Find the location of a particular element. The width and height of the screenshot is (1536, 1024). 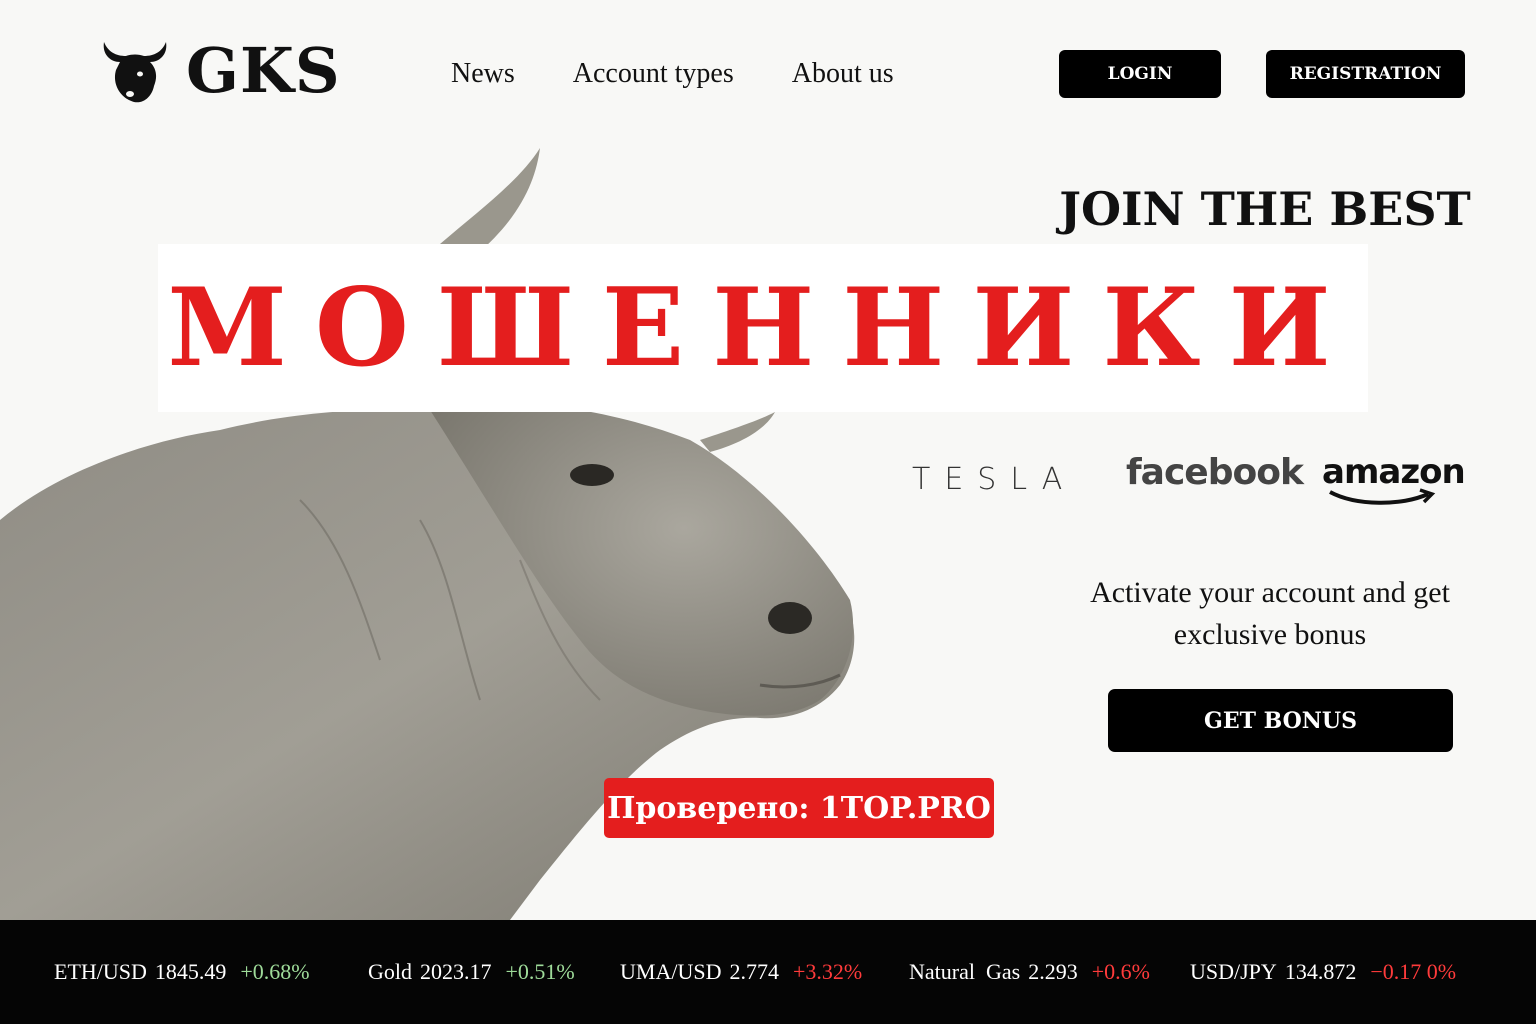

amazon-smile-icon is located at coordinates (1382, 496).